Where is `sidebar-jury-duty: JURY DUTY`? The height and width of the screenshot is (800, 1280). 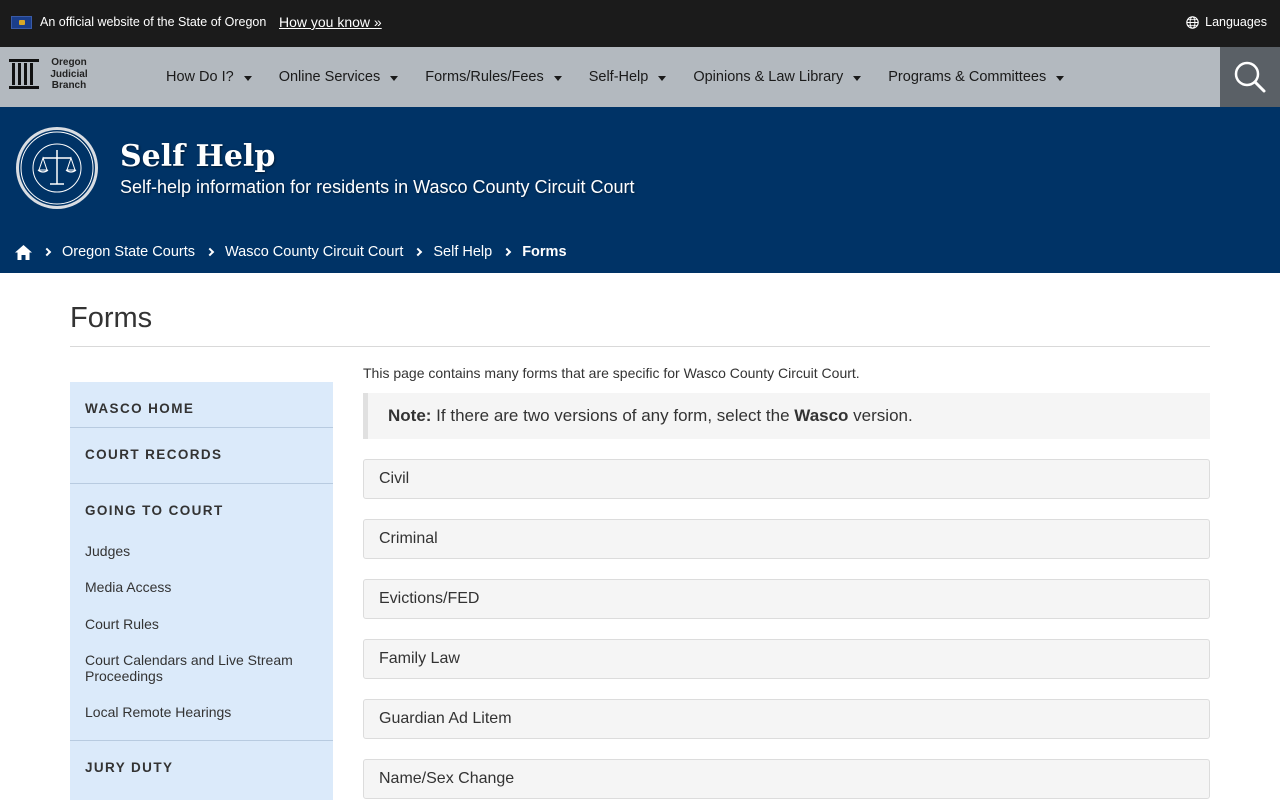
sidebar-jury-duty: JURY DUTY is located at coordinates (121, 767).